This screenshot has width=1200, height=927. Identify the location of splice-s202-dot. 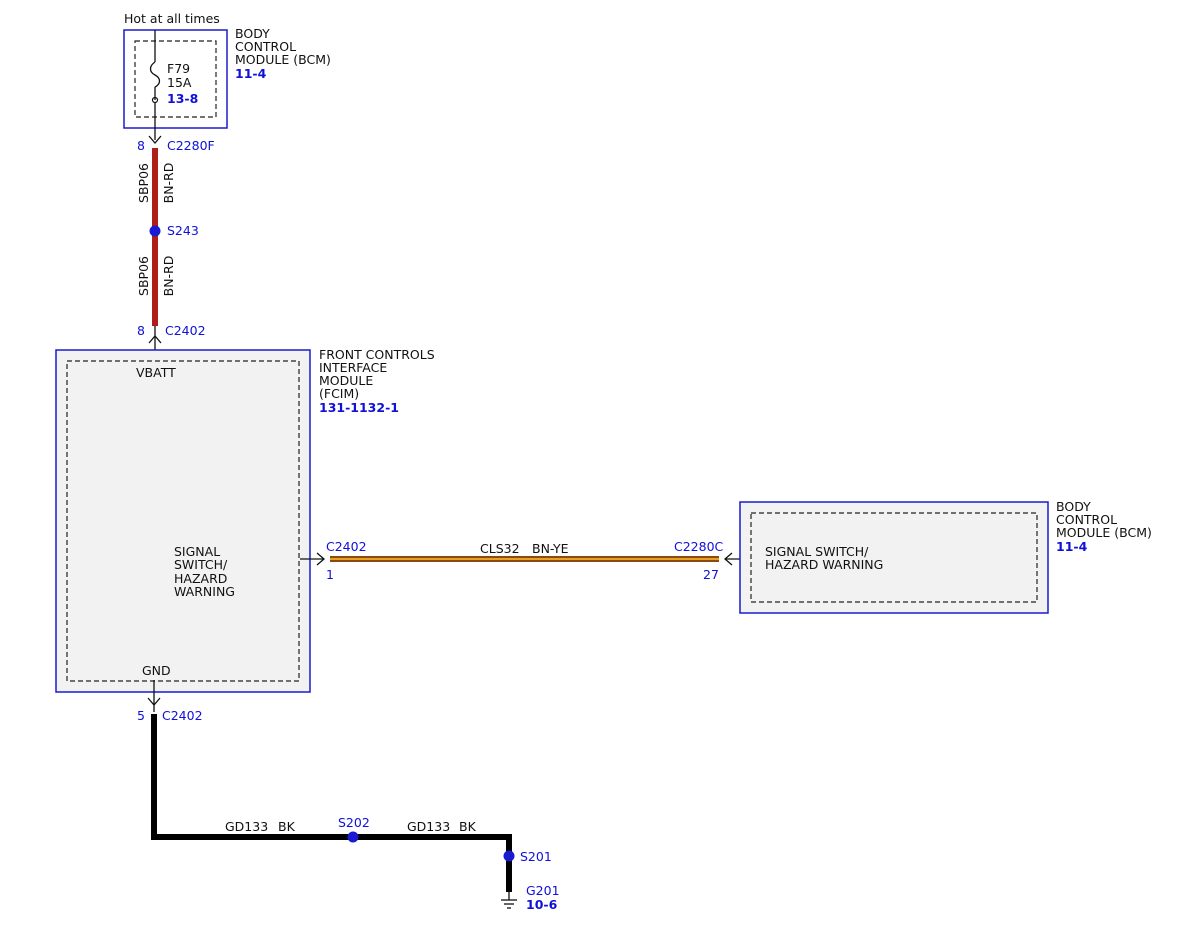
(353, 837).